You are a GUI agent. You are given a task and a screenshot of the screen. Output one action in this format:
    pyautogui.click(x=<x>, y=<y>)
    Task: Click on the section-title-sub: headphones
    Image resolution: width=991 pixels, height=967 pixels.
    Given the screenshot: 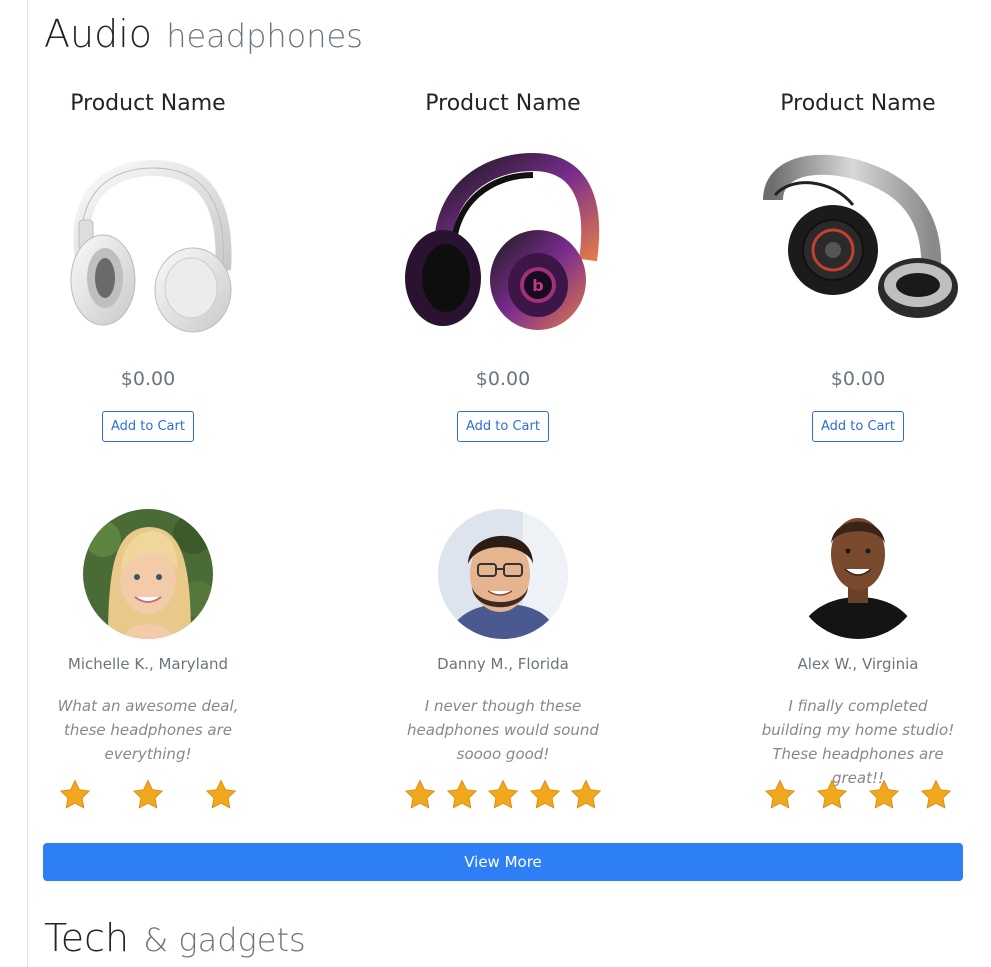 What is the action you would take?
    pyautogui.click(x=264, y=36)
    